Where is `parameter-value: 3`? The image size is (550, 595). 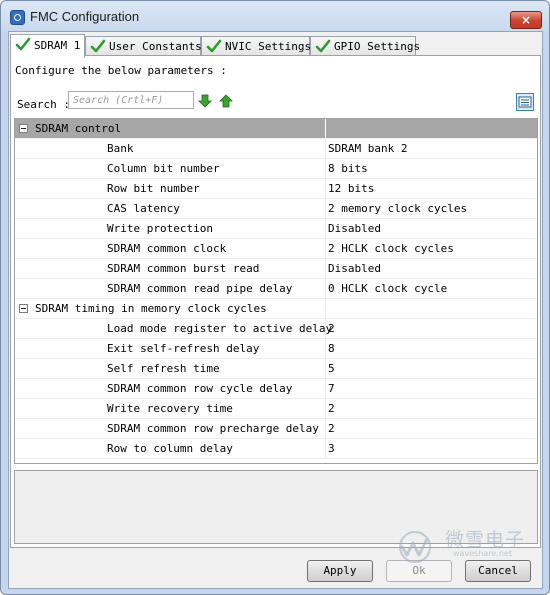 parameter-value: 3 is located at coordinates (331, 449).